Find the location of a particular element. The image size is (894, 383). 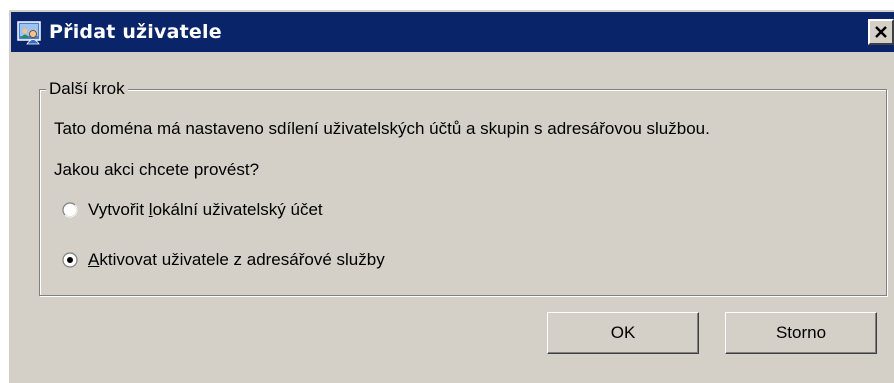

cancel-button: Storno is located at coordinates (801, 333).